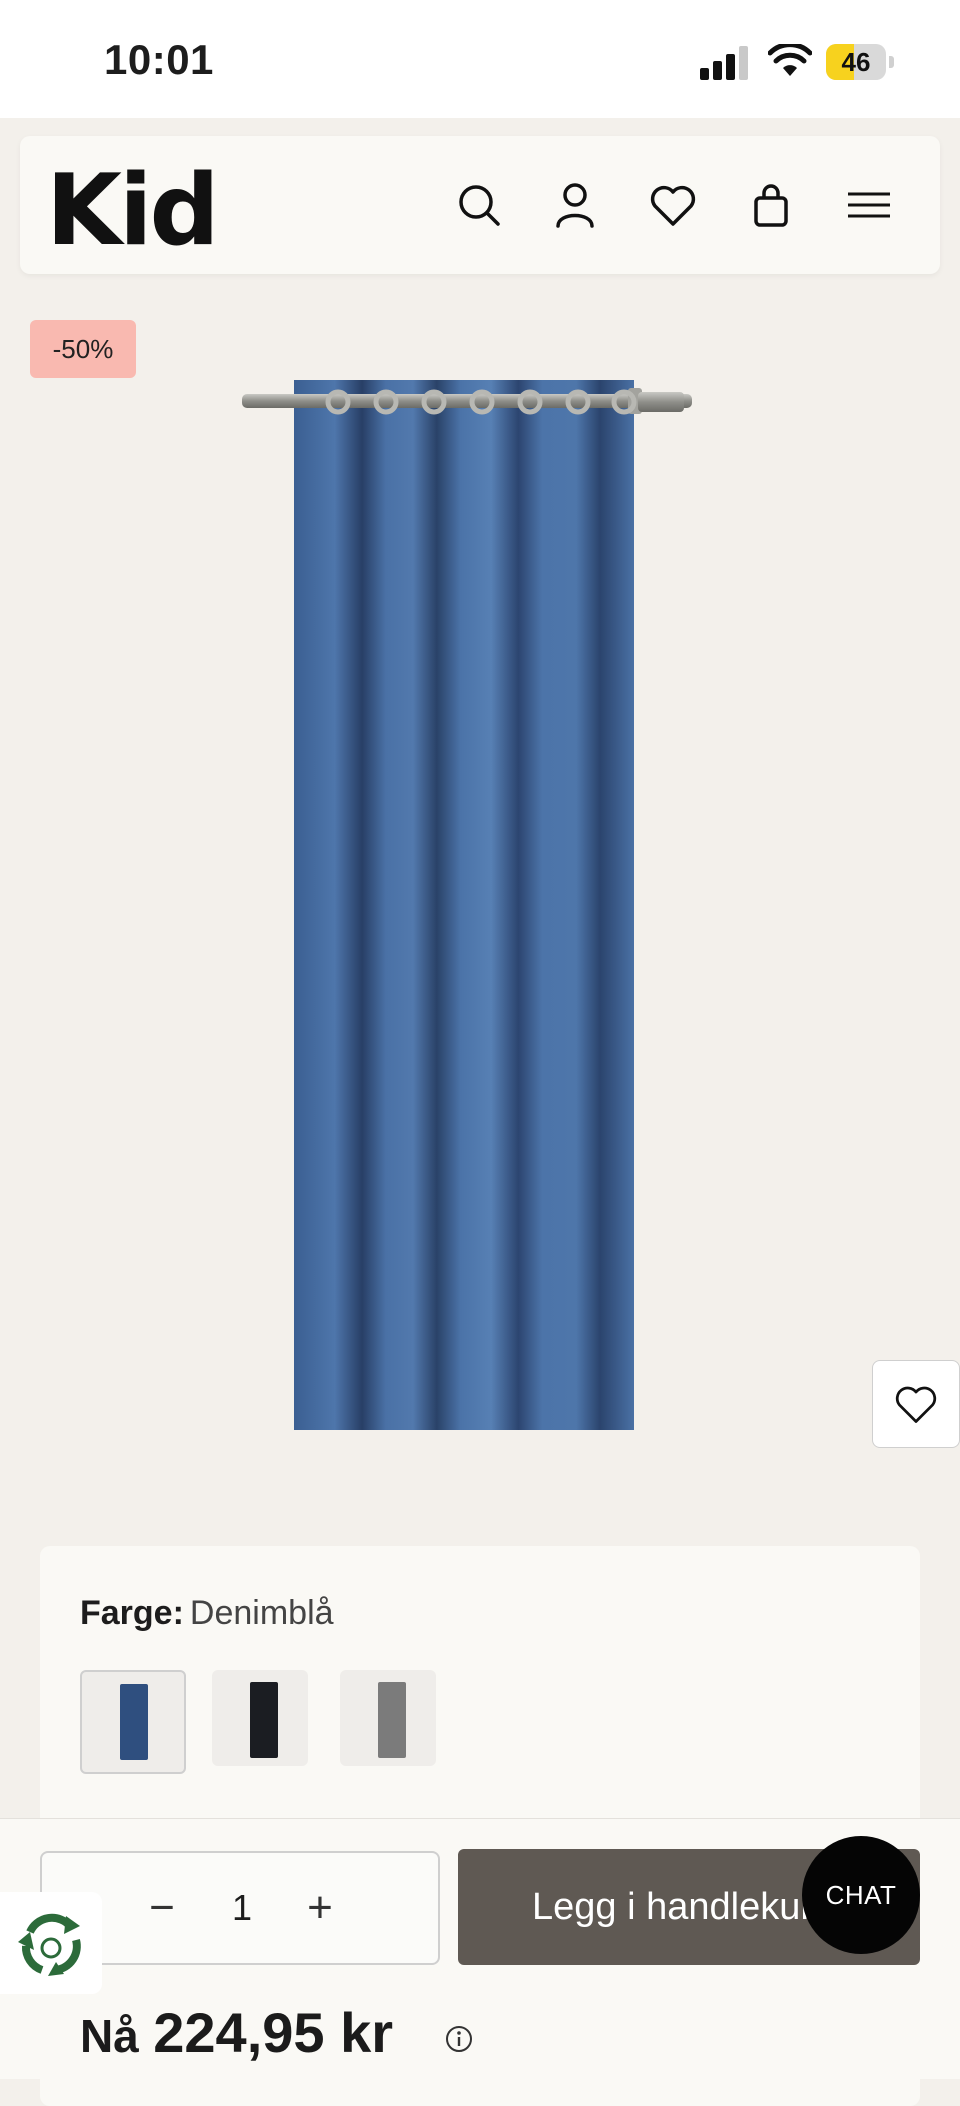 This screenshot has height=2106, width=960. Describe the element at coordinates (159, 59) in the screenshot. I see `status-time: 10:01` at that location.